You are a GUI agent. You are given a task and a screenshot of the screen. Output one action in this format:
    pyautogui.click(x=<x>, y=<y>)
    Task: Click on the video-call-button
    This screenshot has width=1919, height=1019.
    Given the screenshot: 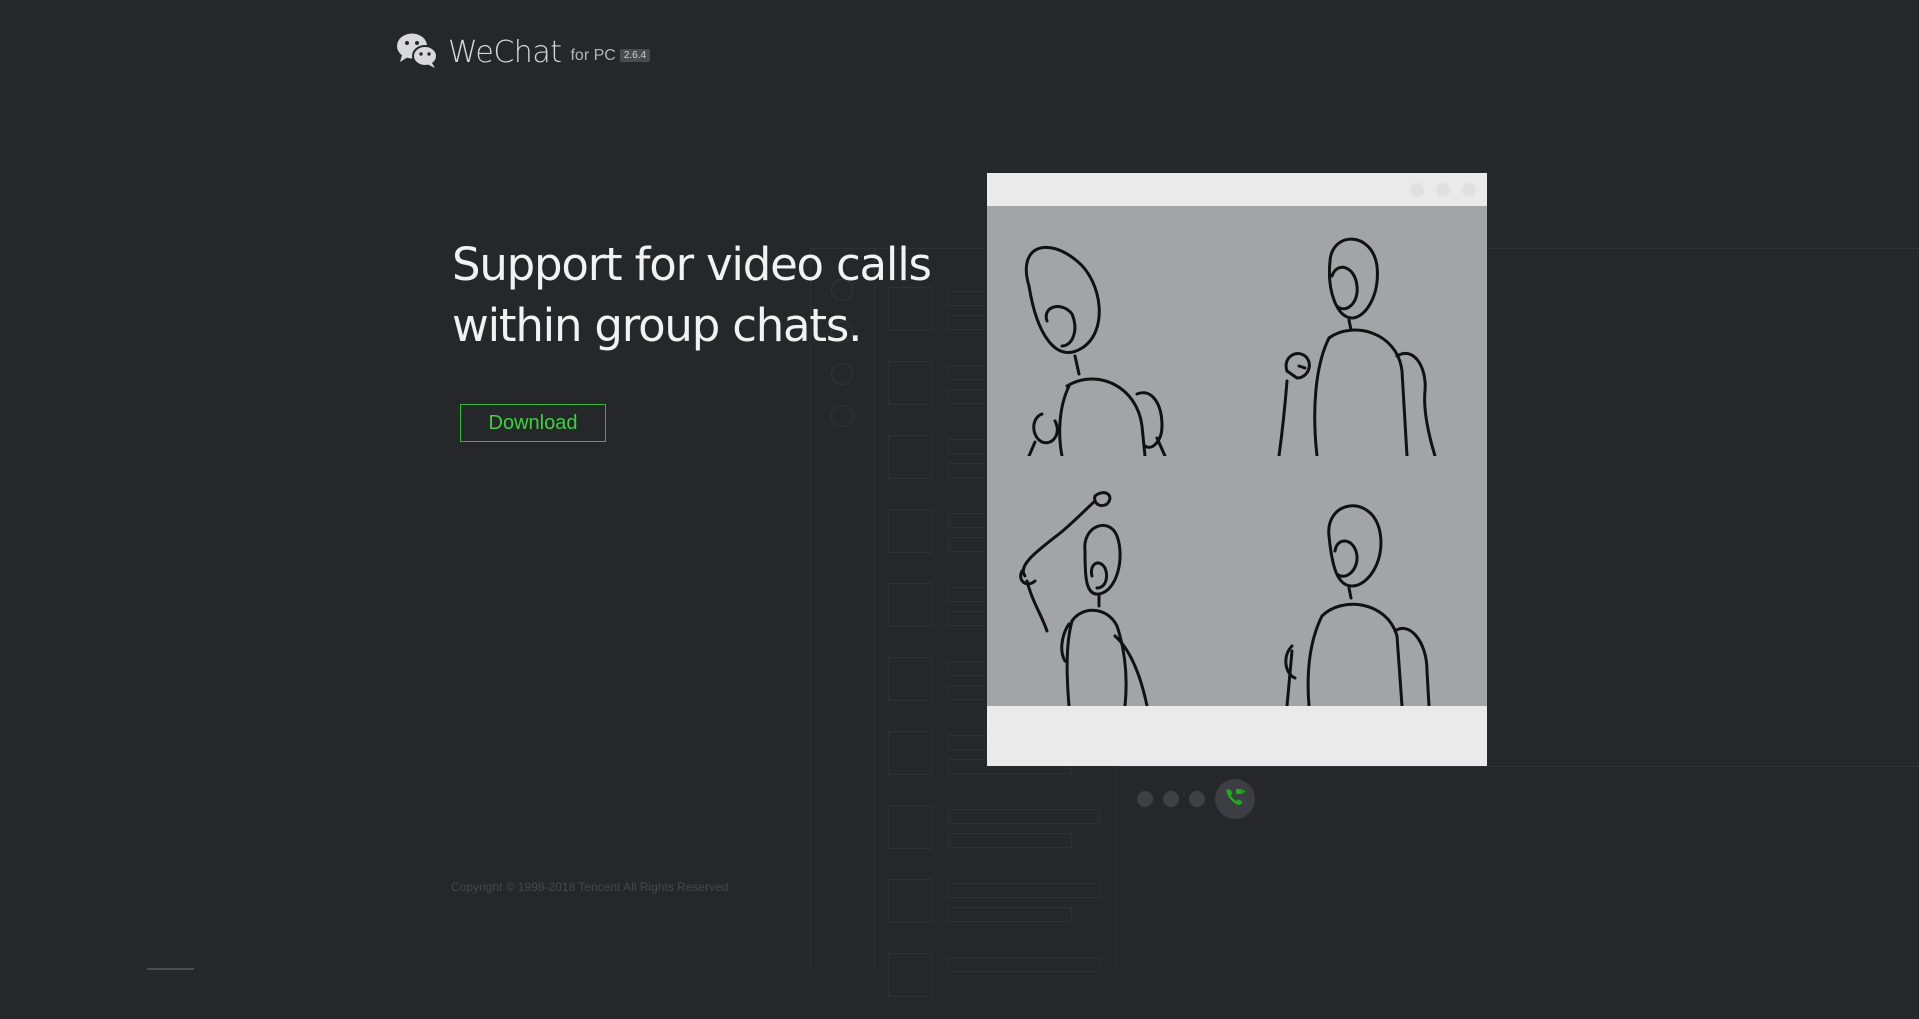 What is the action you would take?
    pyautogui.click(x=1235, y=799)
    